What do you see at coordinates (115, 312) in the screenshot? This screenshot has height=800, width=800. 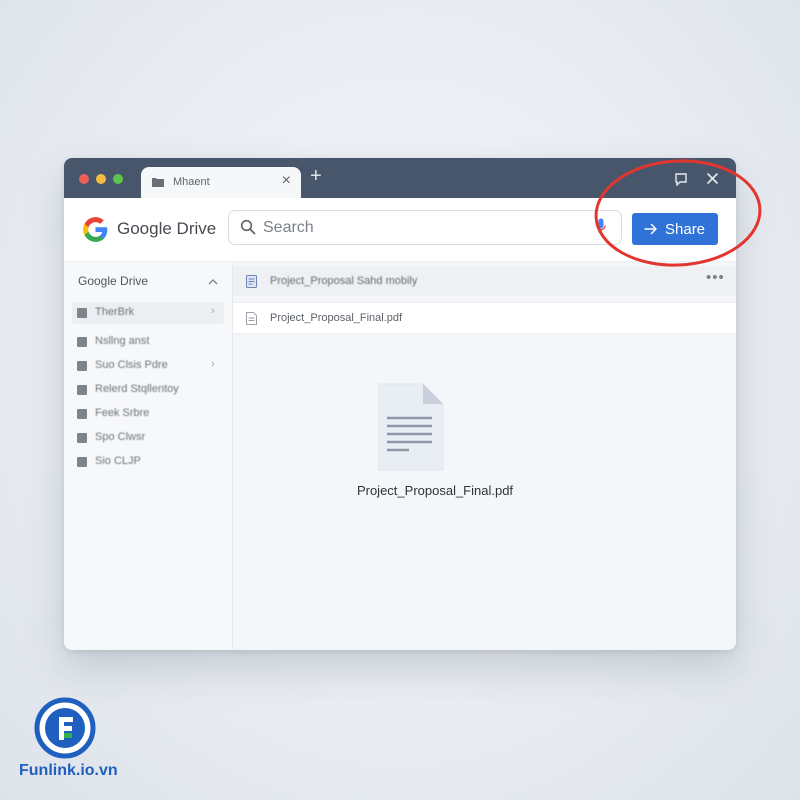 I see `sidebar-item-label: TherBrk` at bounding box center [115, 312].